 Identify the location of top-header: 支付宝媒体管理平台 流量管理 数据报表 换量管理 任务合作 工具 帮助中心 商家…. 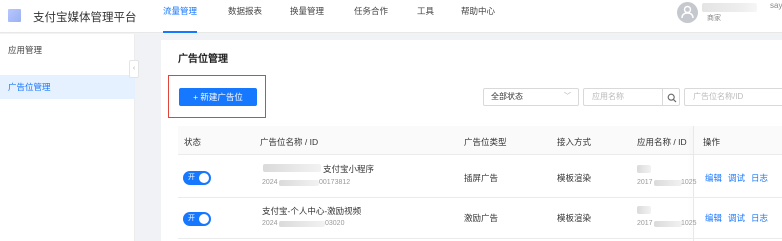
(391, 16).